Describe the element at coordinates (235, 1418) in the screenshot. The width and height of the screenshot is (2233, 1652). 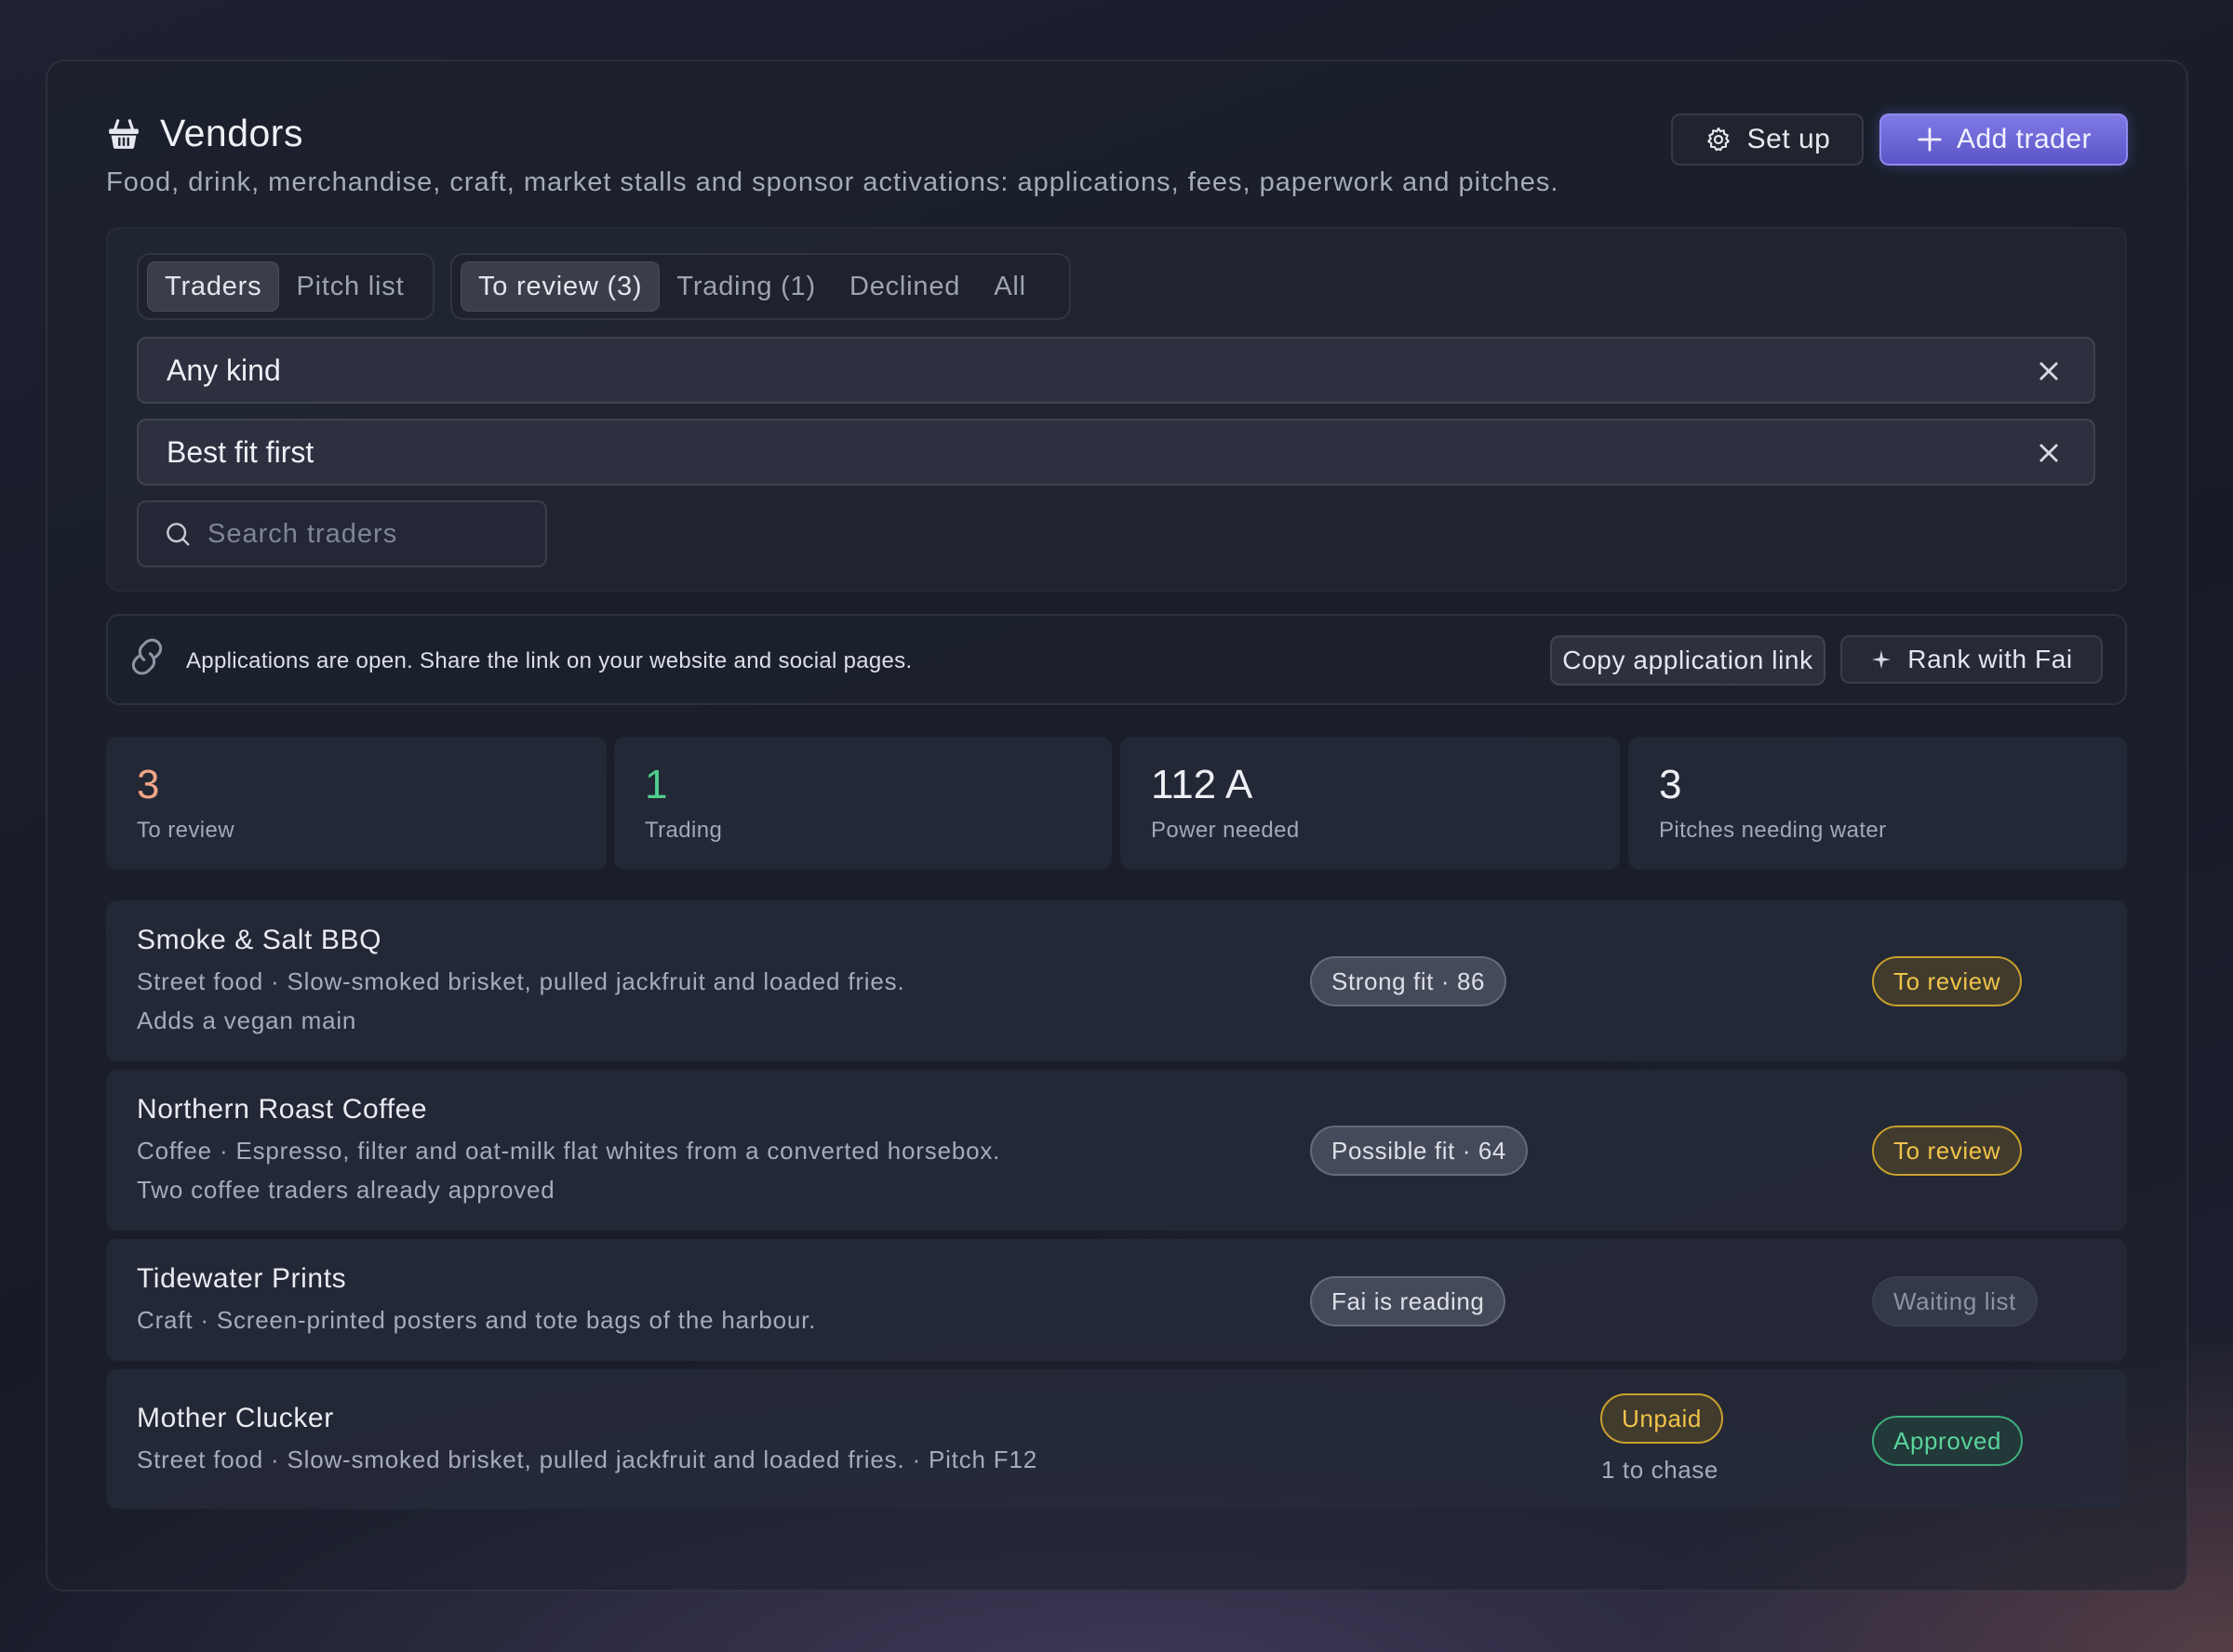
I see `trader-name: Mother Clucker` at that location.